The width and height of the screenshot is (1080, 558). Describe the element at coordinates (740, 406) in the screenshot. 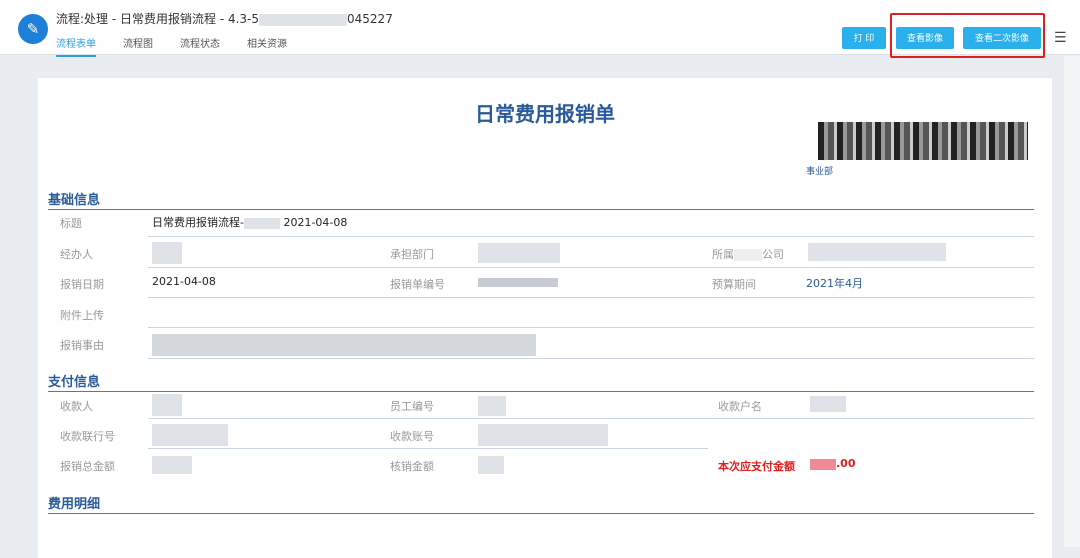

I see `account-name-label: 收款户名` at that location.